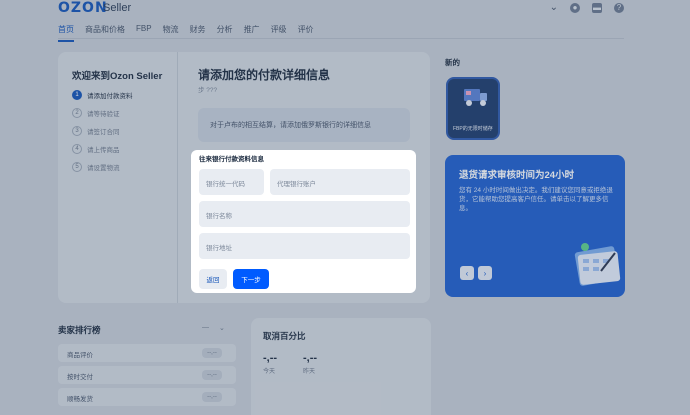 The image size is (690, 415). Describe the element at coordinates (587, 7) in the screenshot. I see `top-icons: ⌄ ● ▬ ?` at that location.